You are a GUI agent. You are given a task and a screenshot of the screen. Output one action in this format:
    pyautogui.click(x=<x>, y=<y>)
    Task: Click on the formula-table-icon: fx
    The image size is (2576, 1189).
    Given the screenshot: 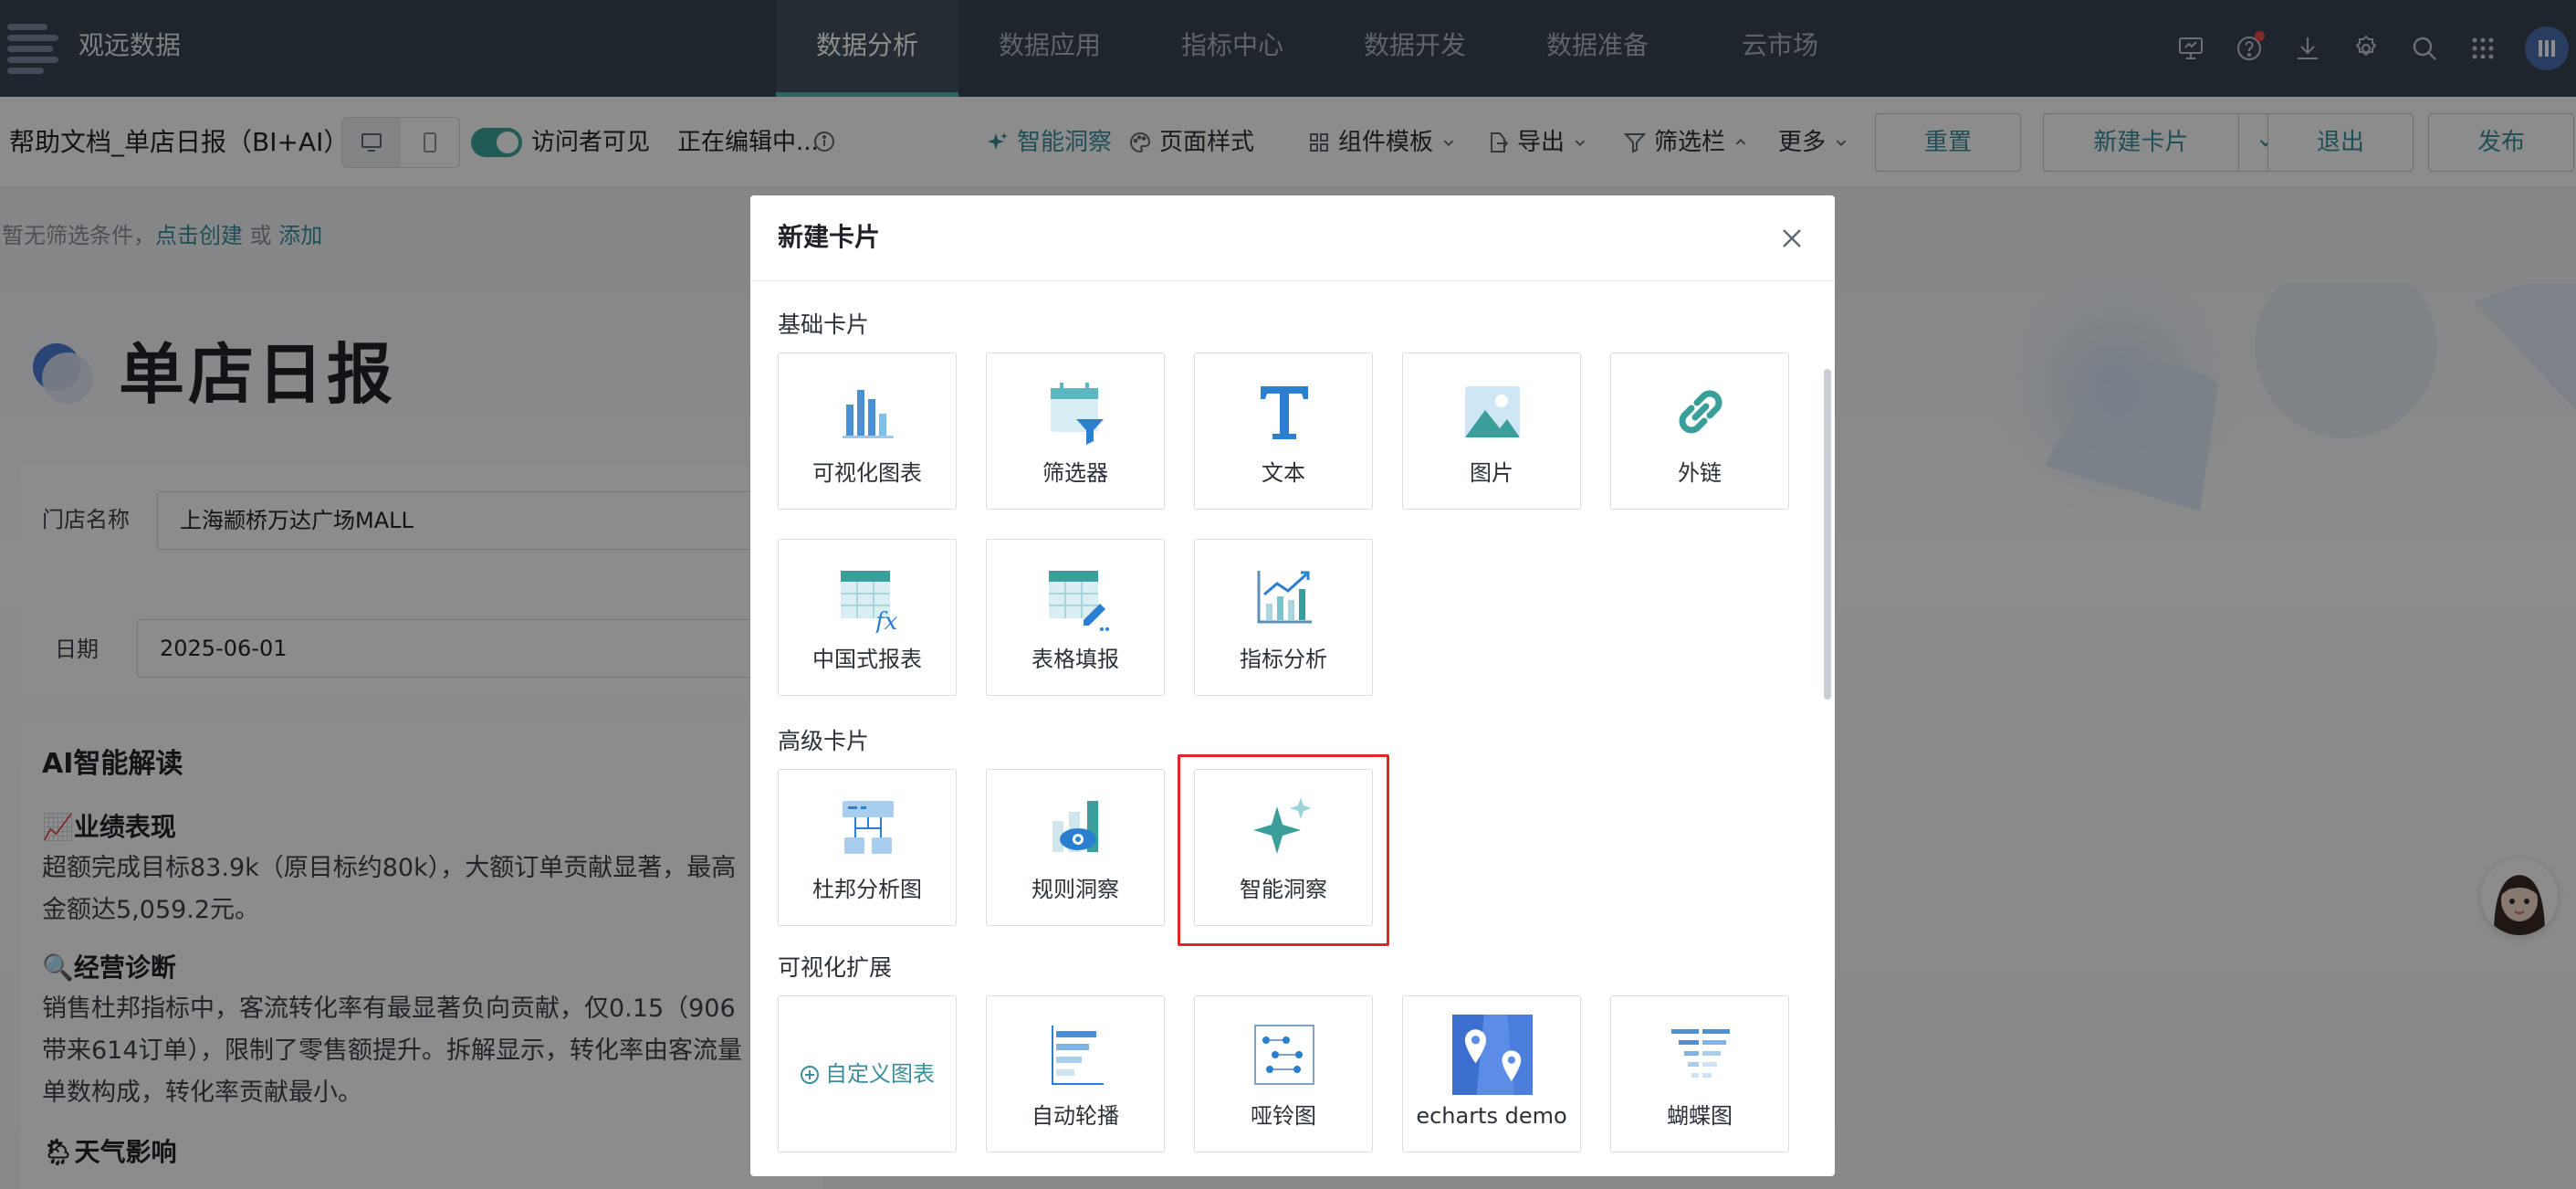 What is the action you would take?
    pyautogui.click(x=868, y=598)
    